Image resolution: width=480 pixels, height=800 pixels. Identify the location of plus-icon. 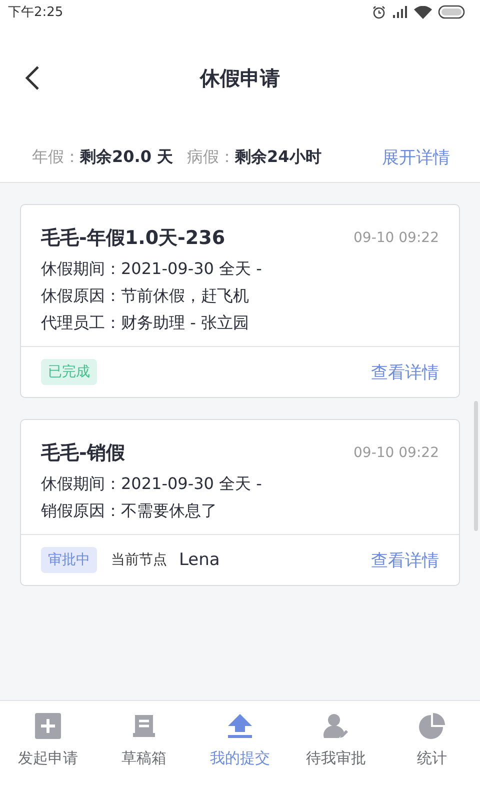
(48, 726).